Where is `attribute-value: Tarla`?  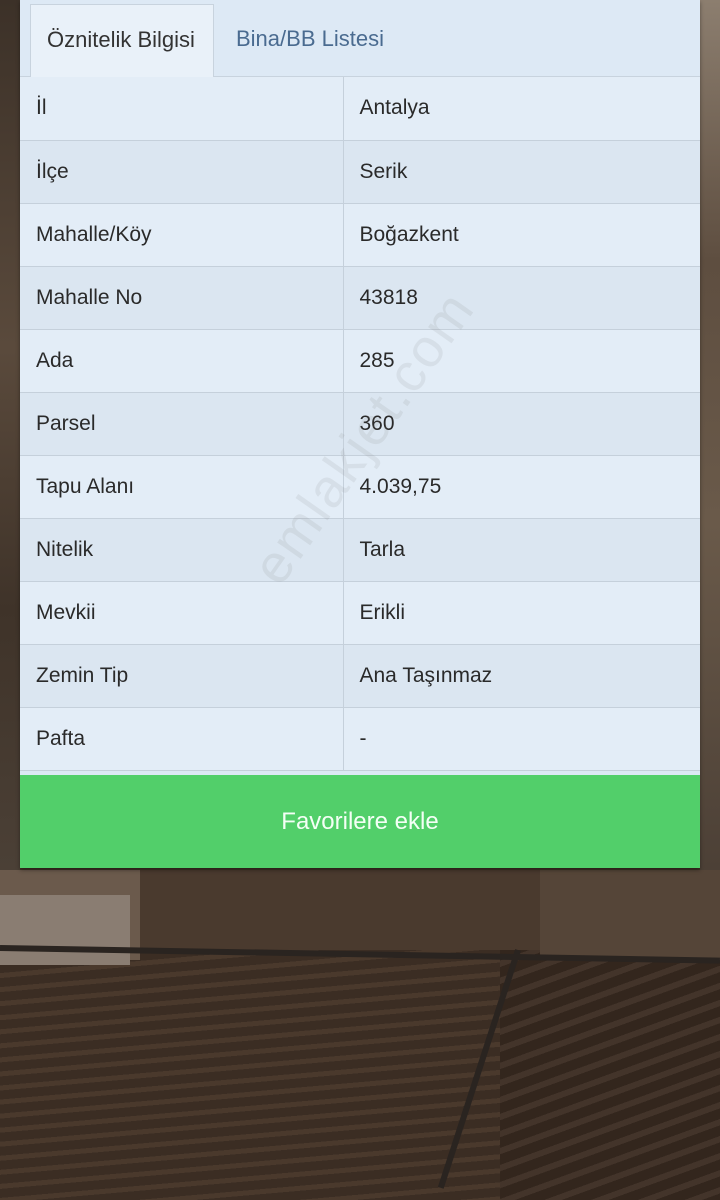 attribute-value: Tarla is located at coordinates (521, 550).